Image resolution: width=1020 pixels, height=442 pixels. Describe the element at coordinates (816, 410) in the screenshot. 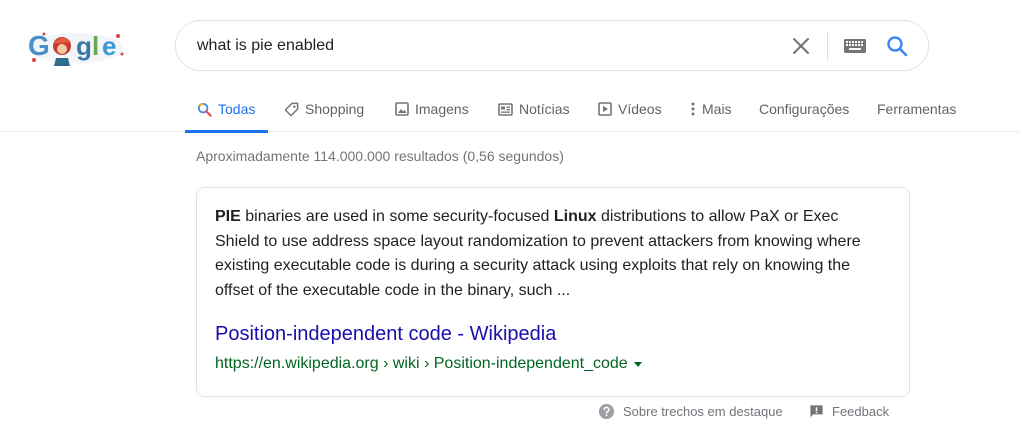

I see `feedback-icon` at that location.